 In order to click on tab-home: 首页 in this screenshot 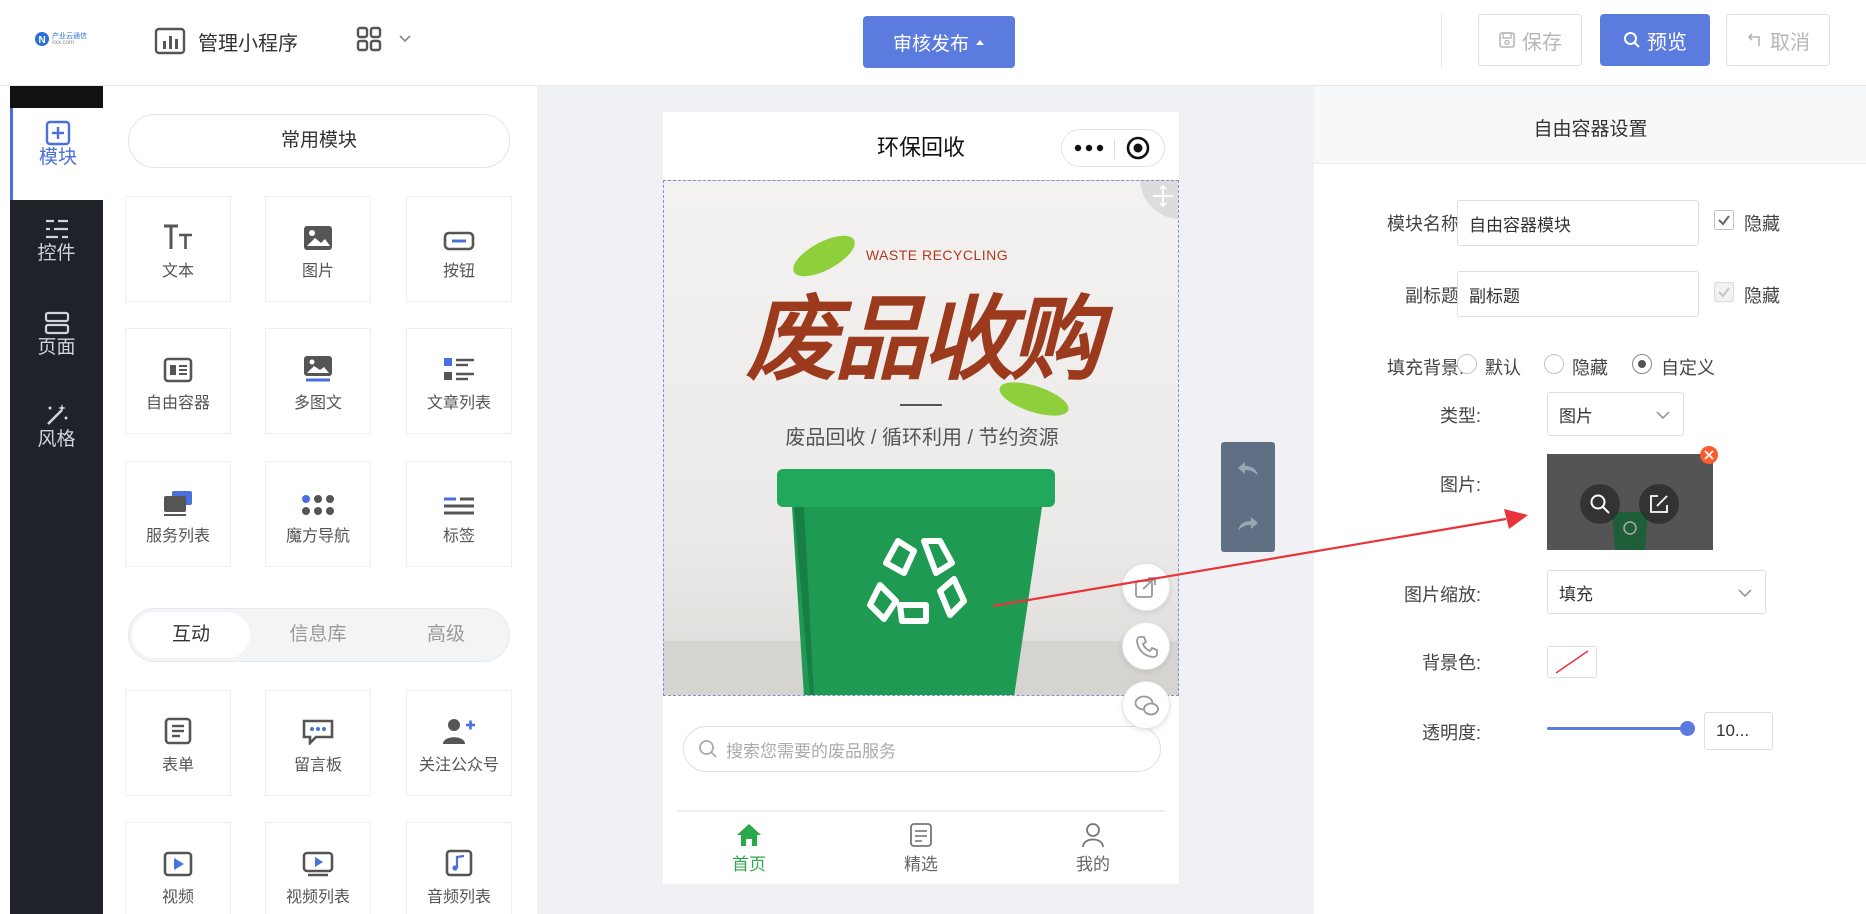, I will do `click(749, 843)`.